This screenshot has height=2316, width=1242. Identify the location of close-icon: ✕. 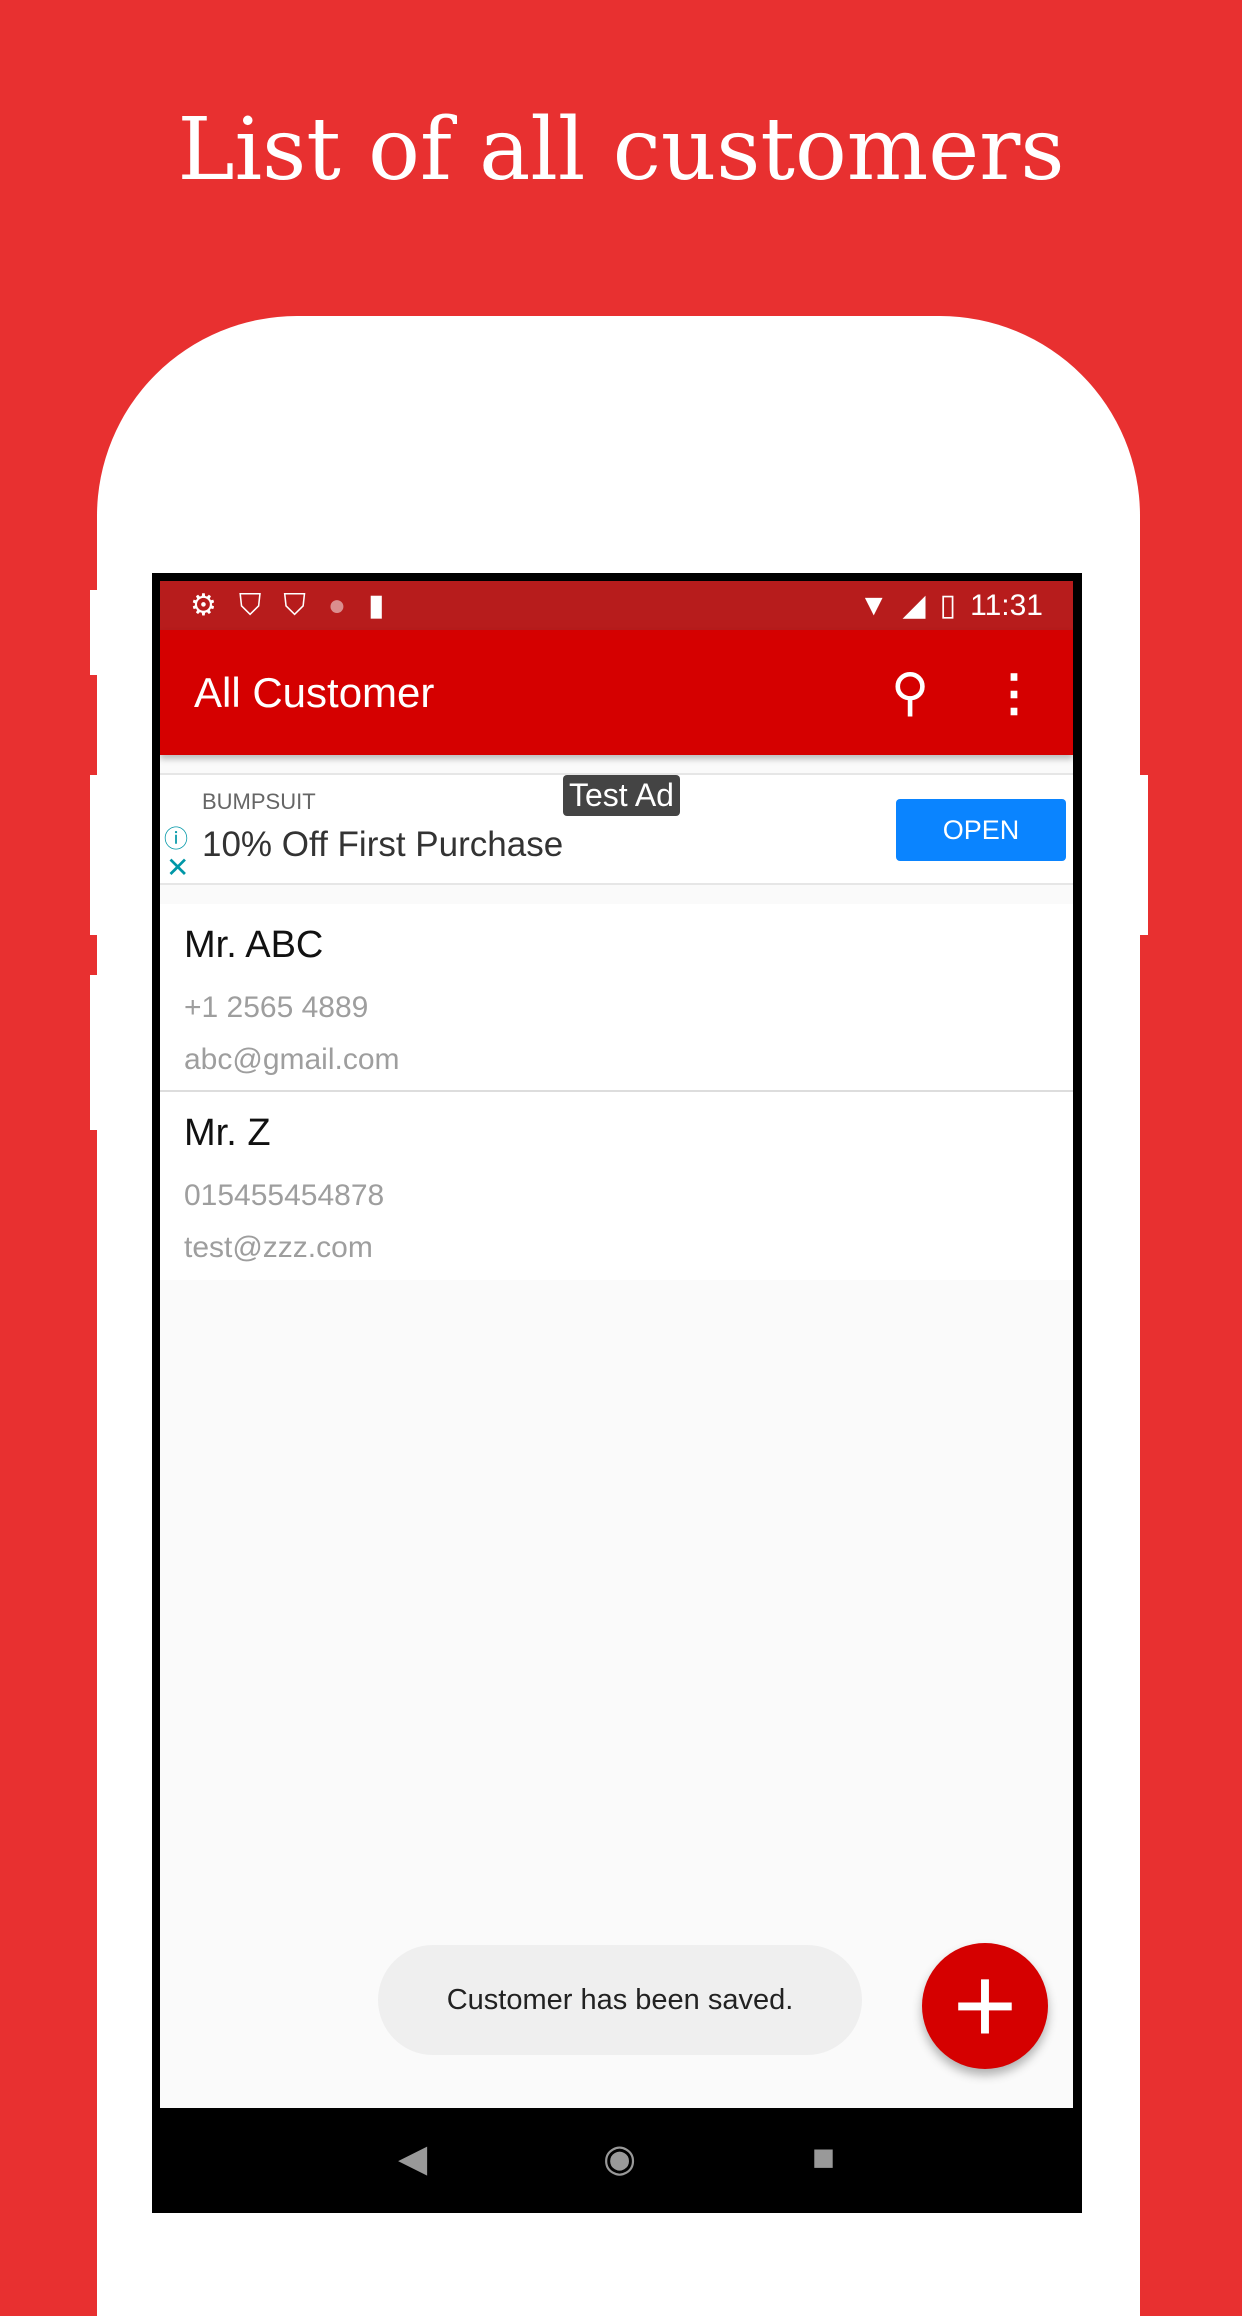
(177, 867).